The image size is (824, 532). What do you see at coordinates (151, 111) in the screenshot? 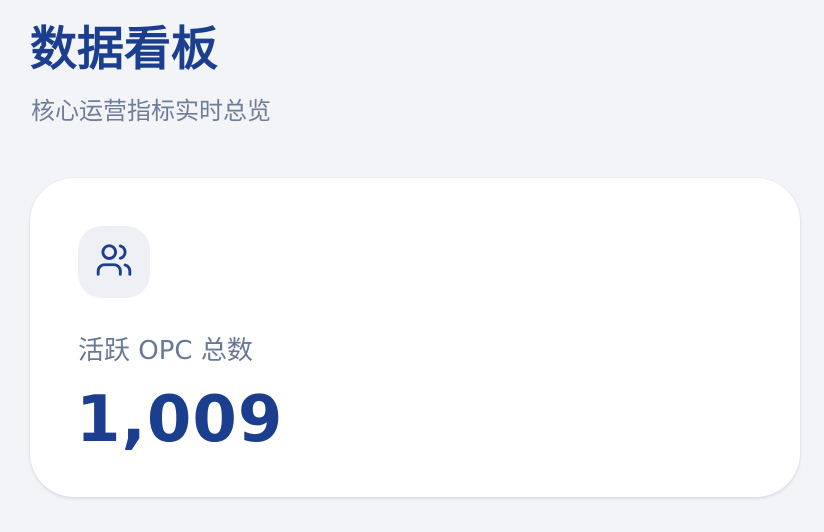
I see `page-subtitle: 核心运营指标实时总览` at bounding box center [151, 111].